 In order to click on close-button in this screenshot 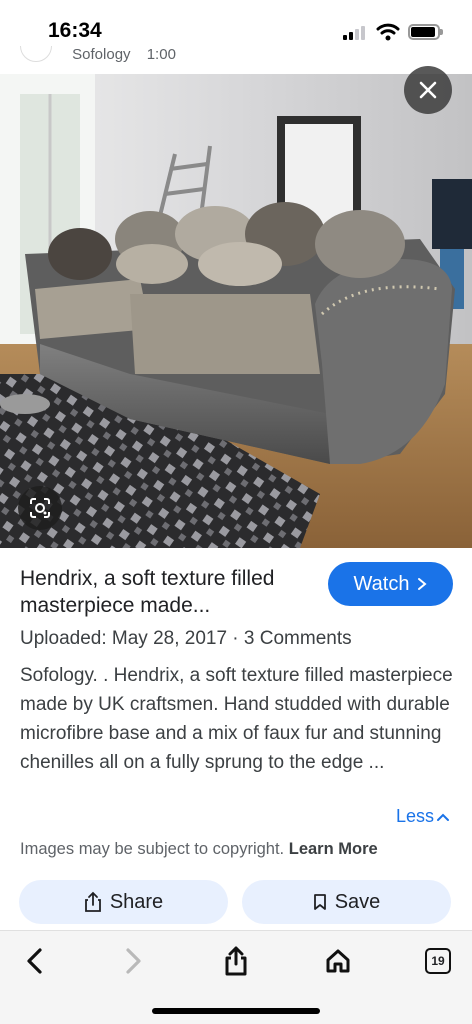, I will do `click(428, 90)`.